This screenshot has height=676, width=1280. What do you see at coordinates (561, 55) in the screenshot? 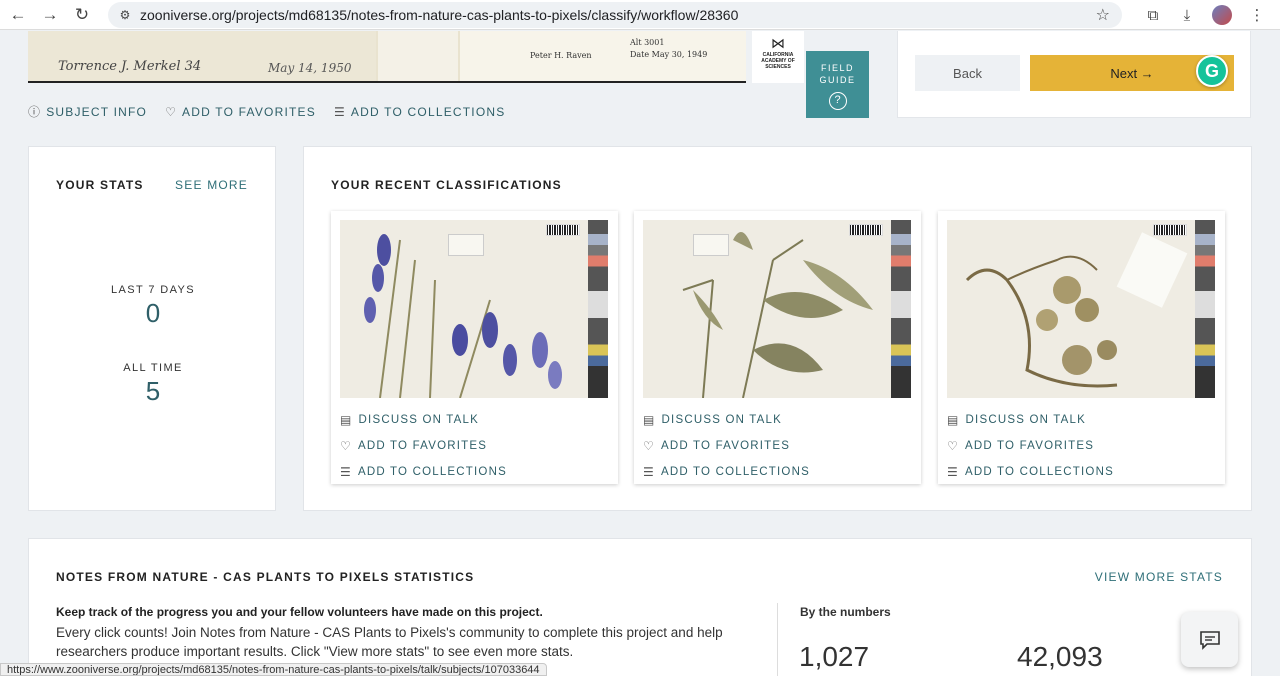
I see `specimen-label-collector: Peter H. Raven` at bounding box center [561, 55].